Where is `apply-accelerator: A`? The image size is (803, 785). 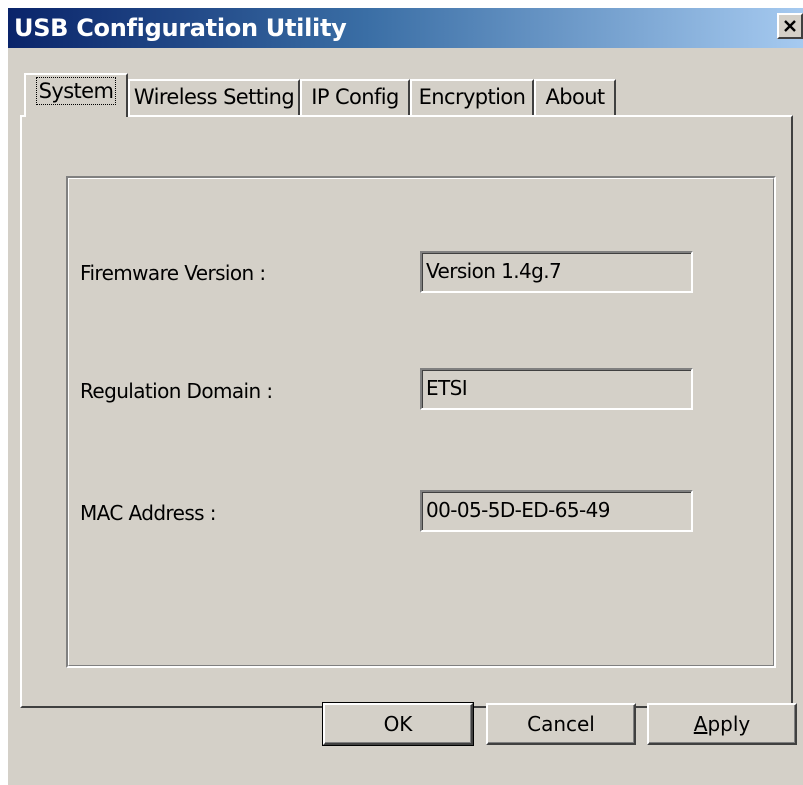
apply-accelerator: A is located at coordinates (700, 724).